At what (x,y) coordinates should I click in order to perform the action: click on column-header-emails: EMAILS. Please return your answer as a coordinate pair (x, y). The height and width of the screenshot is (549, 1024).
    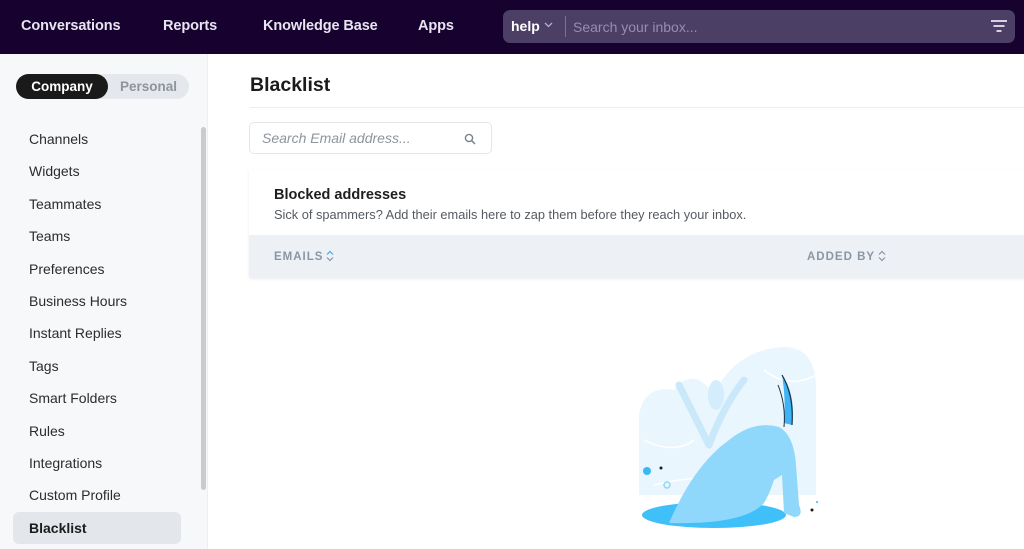
    Looking at the image, I should click on (304, 257).